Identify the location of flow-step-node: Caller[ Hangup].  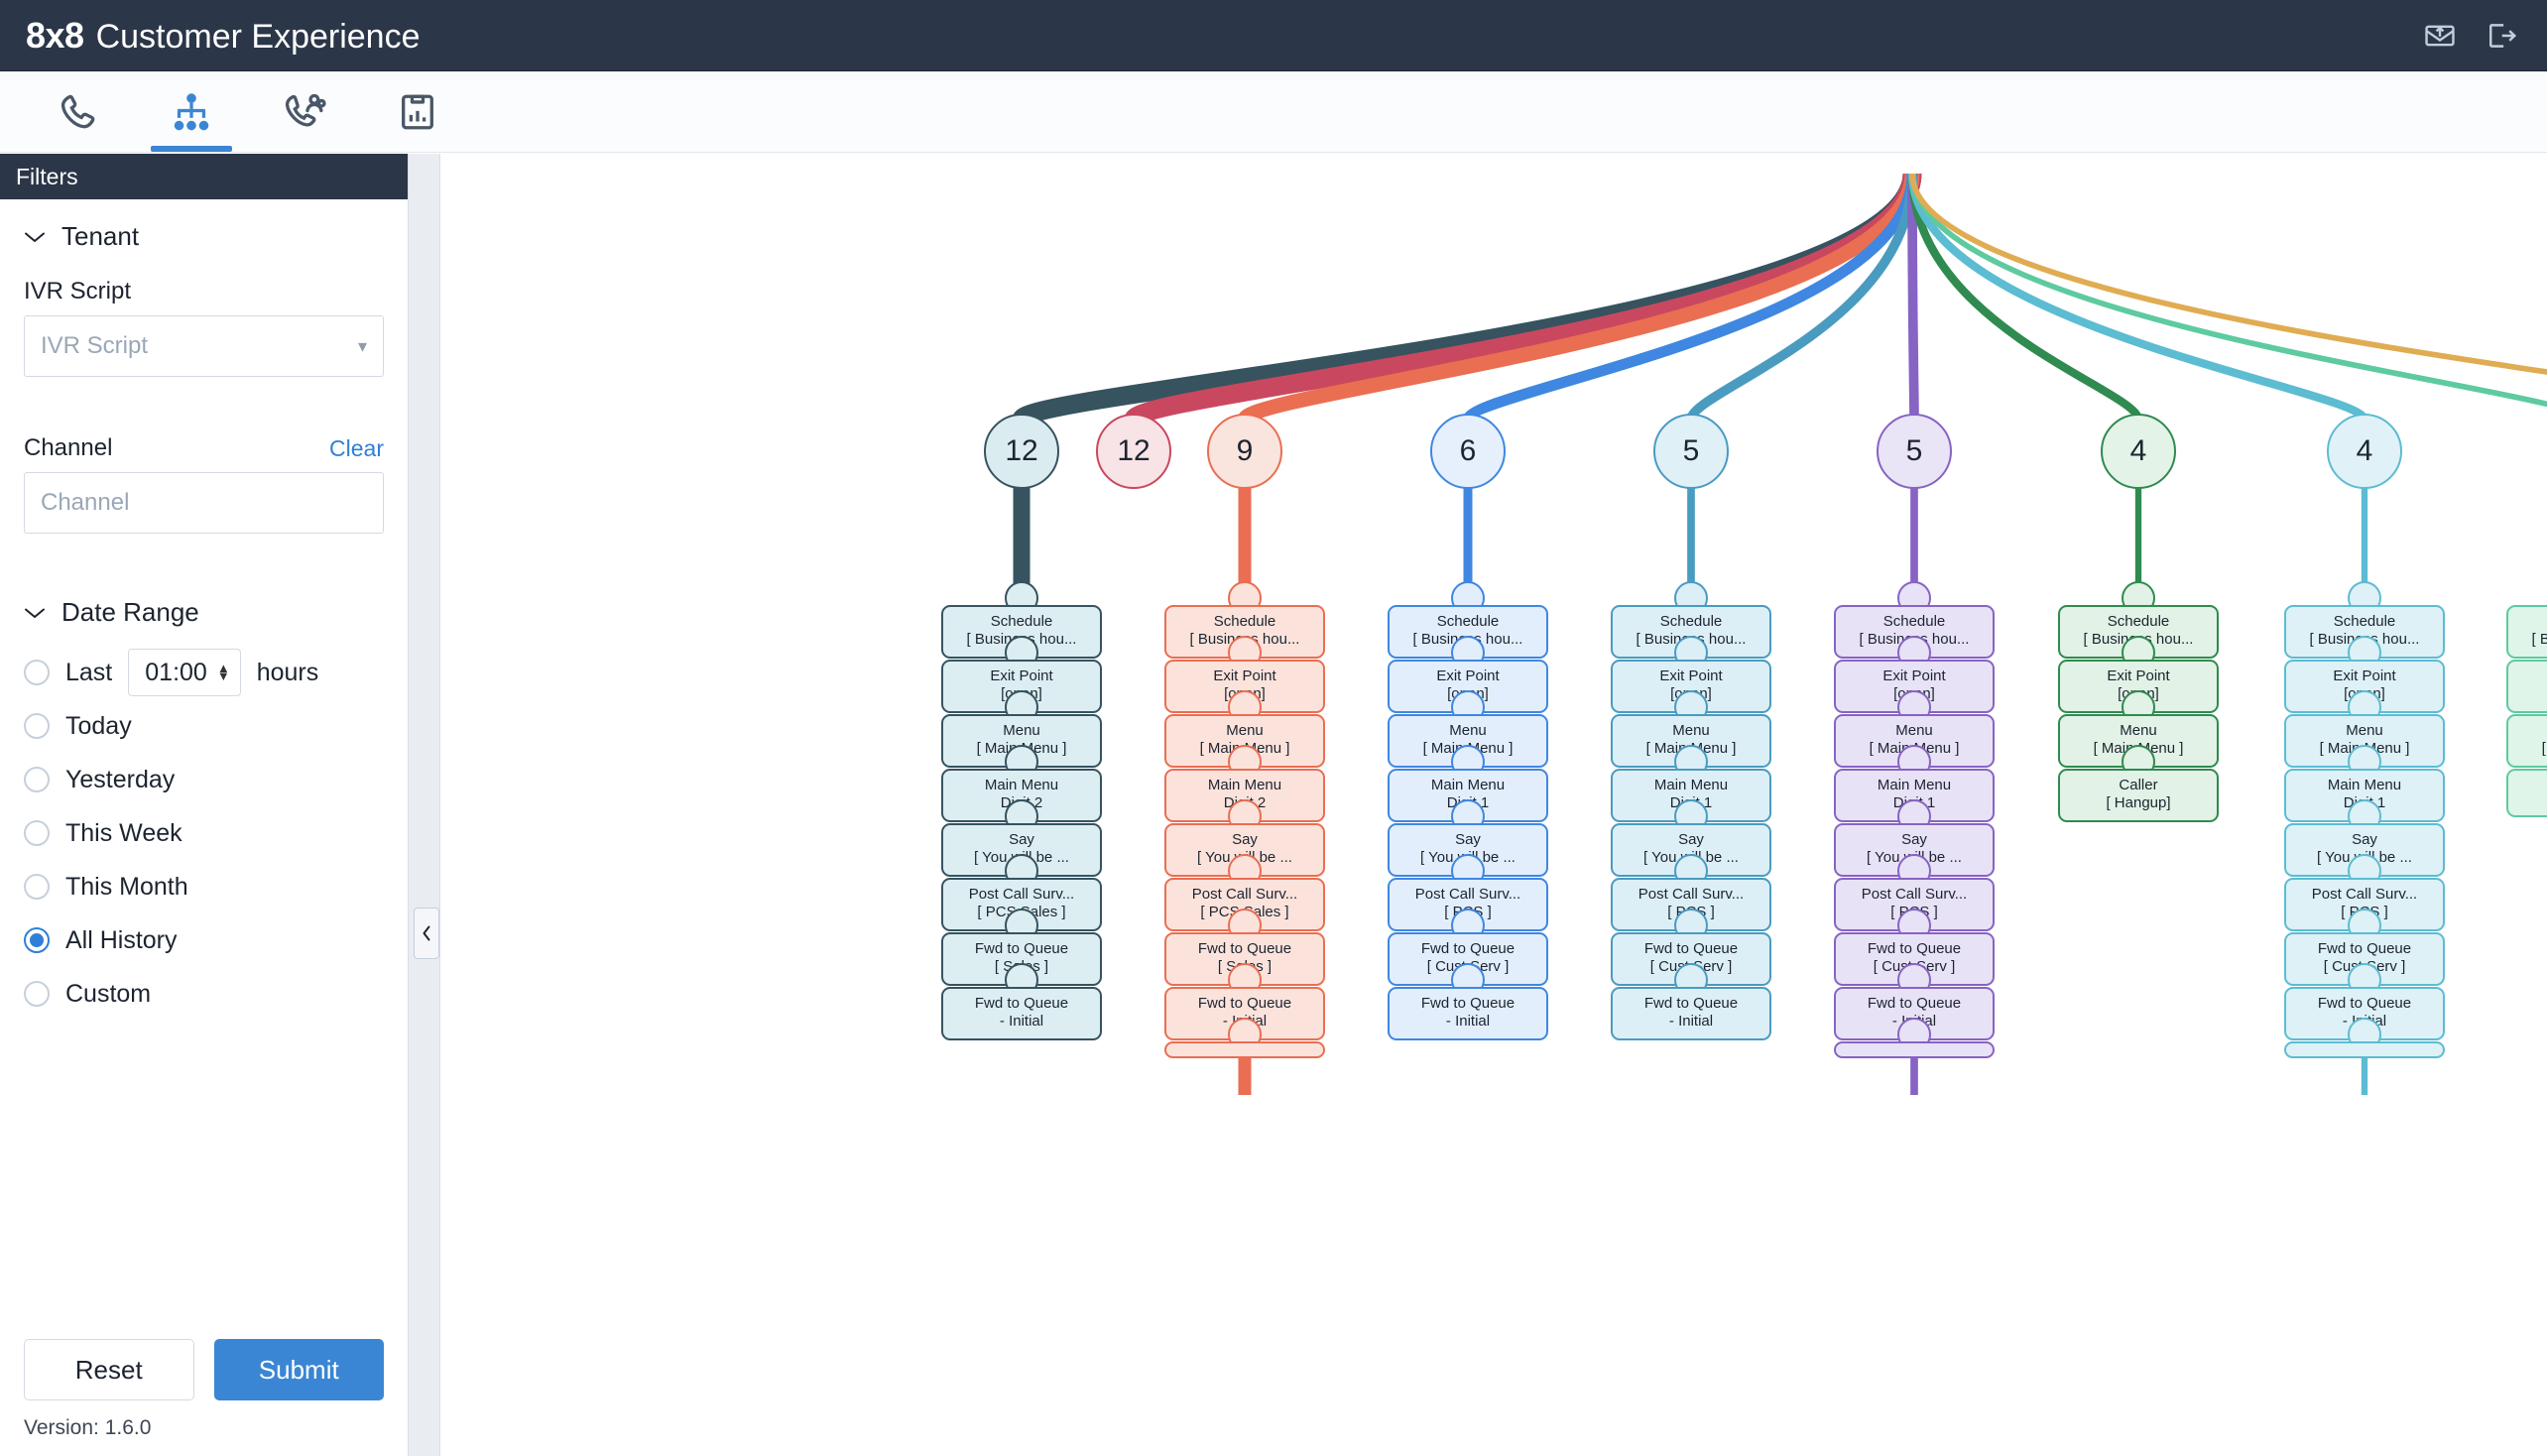
(2138, 795).